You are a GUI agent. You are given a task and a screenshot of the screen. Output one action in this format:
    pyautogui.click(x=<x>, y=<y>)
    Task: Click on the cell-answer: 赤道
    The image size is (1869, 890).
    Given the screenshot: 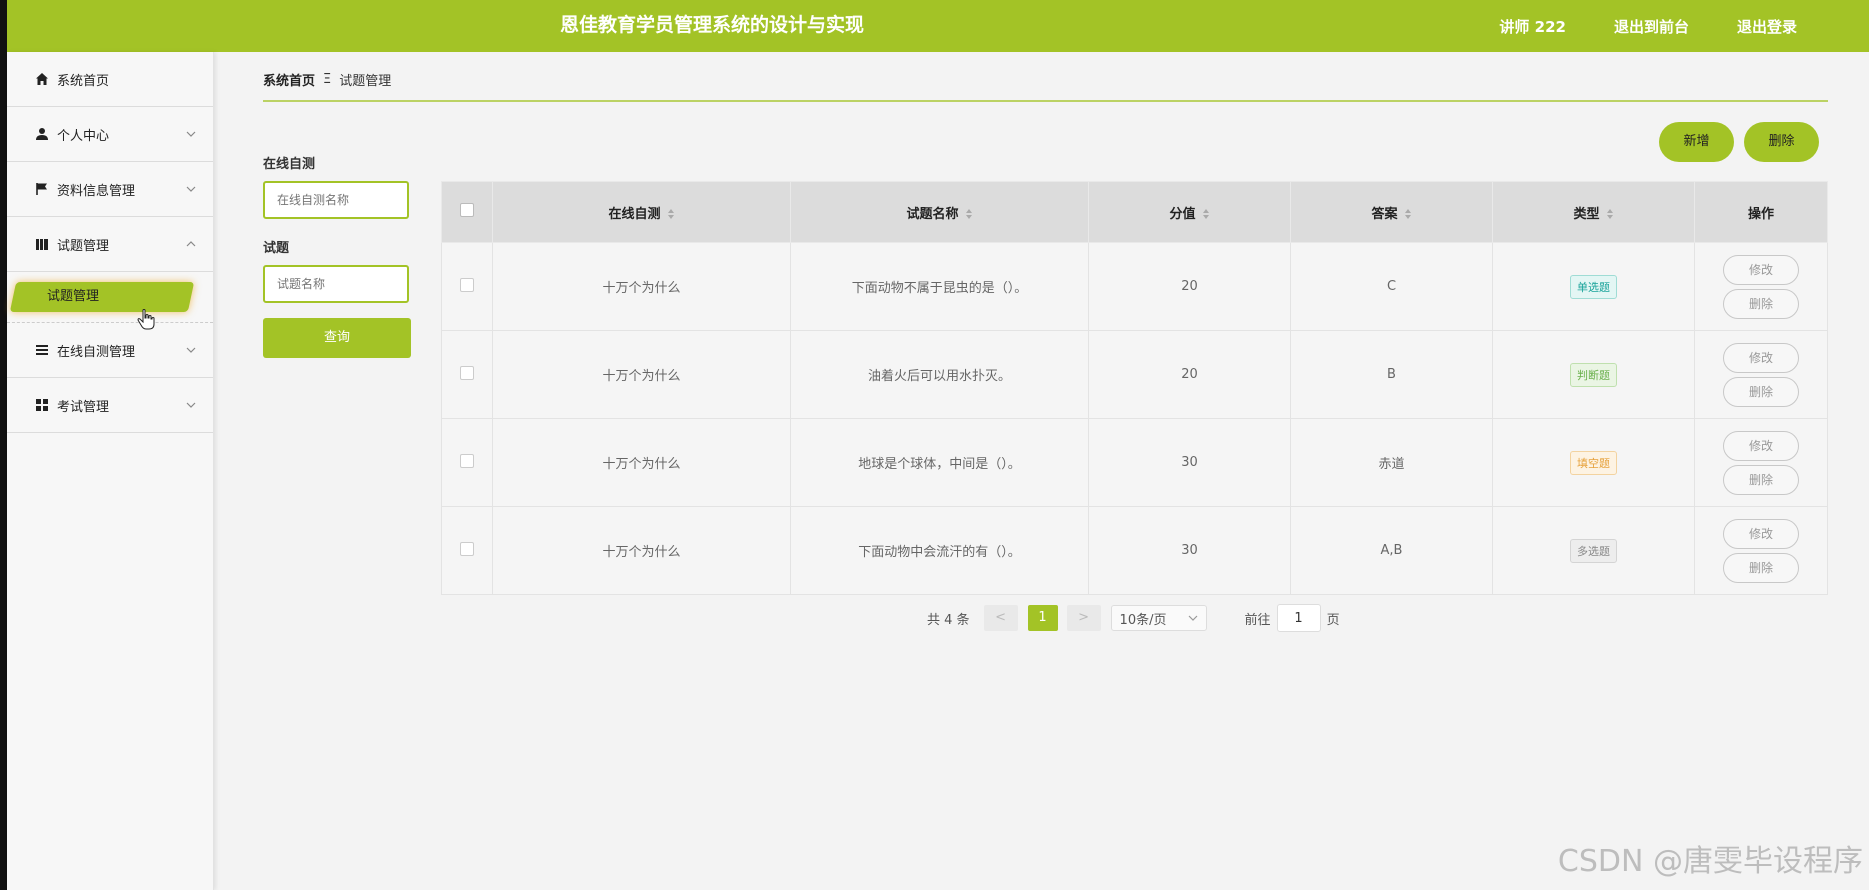 What is the action you would take?
    pyautogui.click(x=1391, y=462)
    